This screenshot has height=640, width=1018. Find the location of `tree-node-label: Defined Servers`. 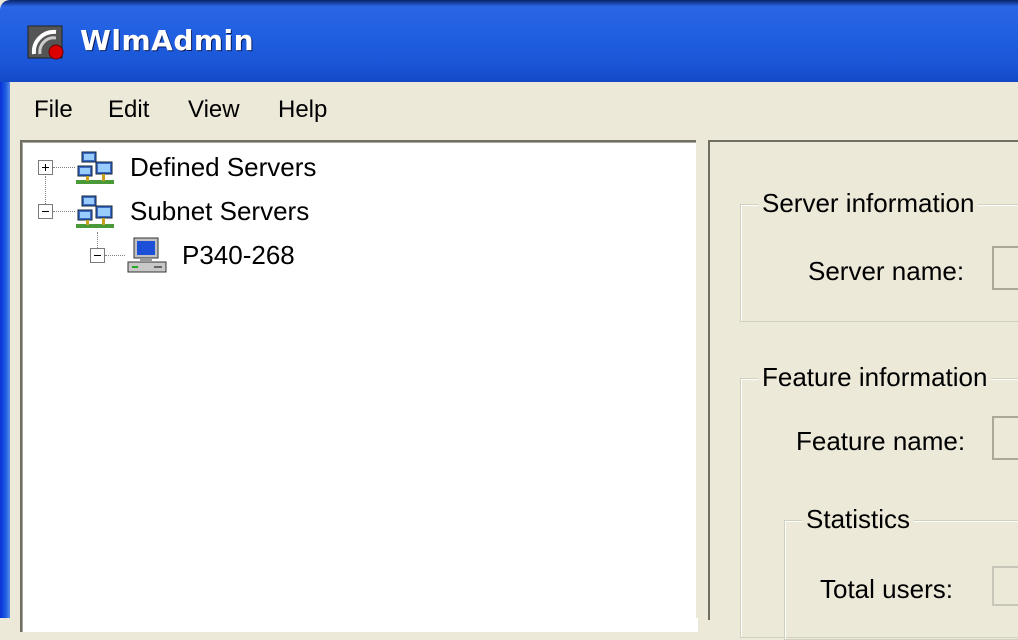

tree-node-label: Defined Servers is located at coordinates (223, 167).